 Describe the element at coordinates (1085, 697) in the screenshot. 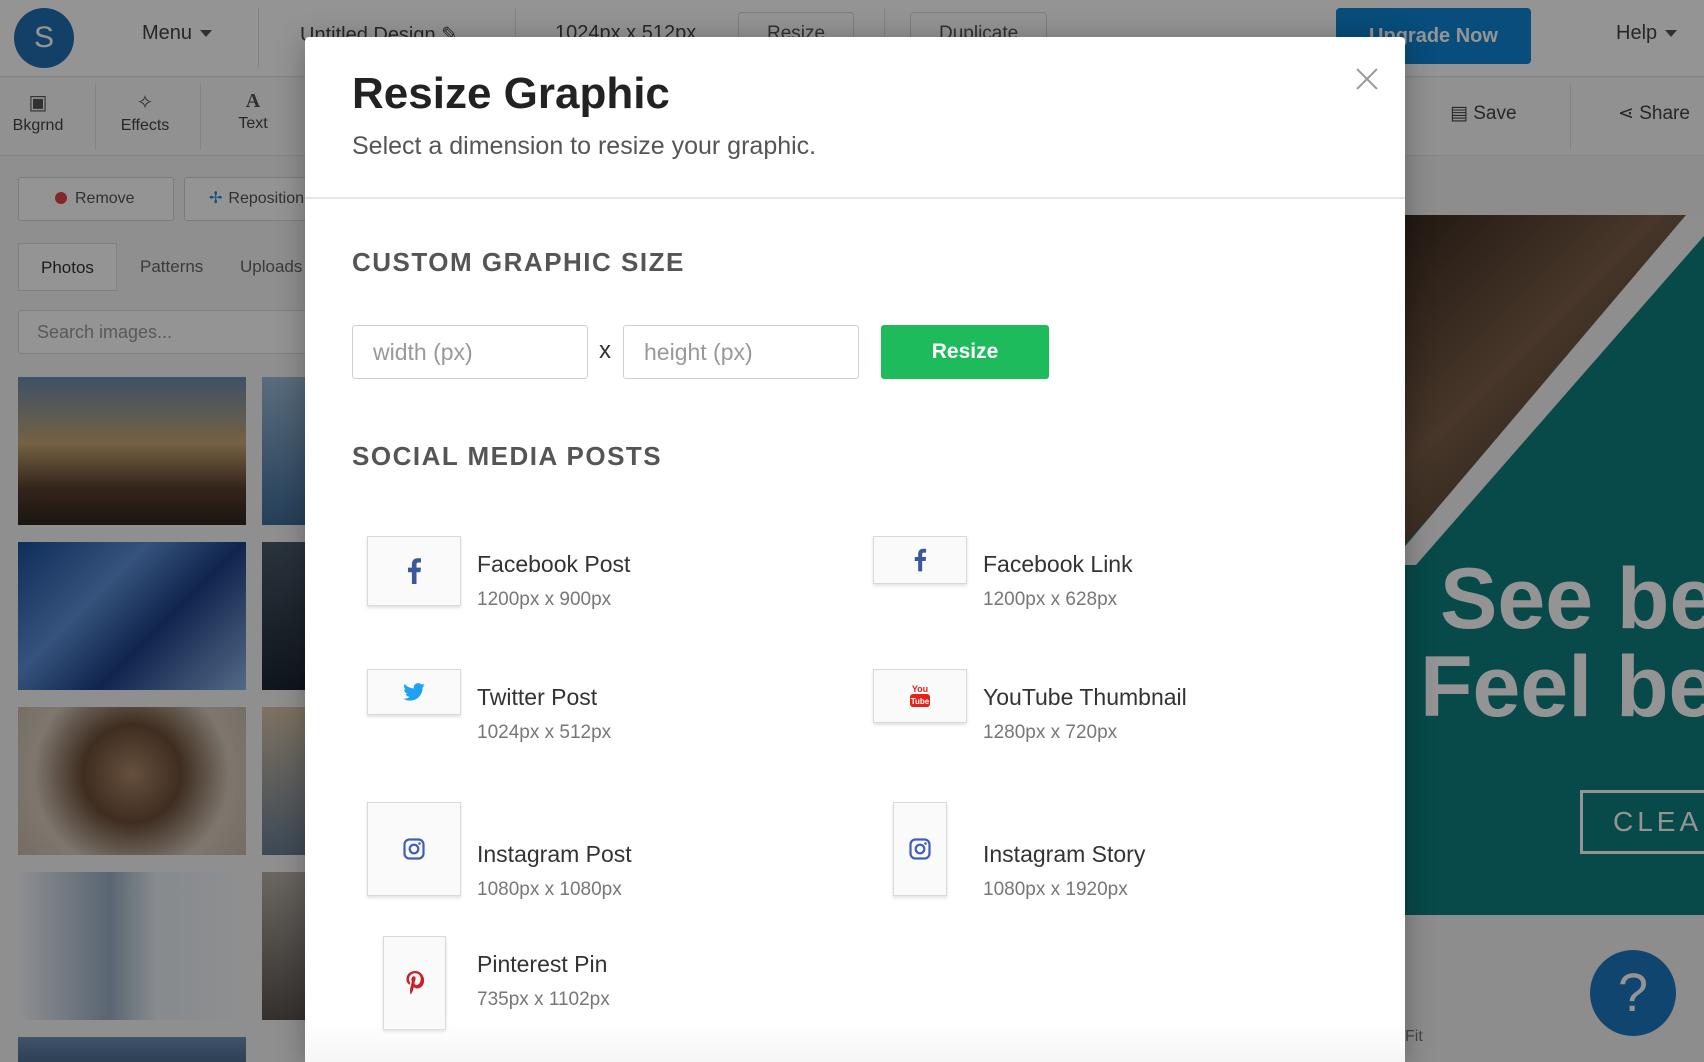

I see `preset-name: YouTube Thumbnail` at that location.